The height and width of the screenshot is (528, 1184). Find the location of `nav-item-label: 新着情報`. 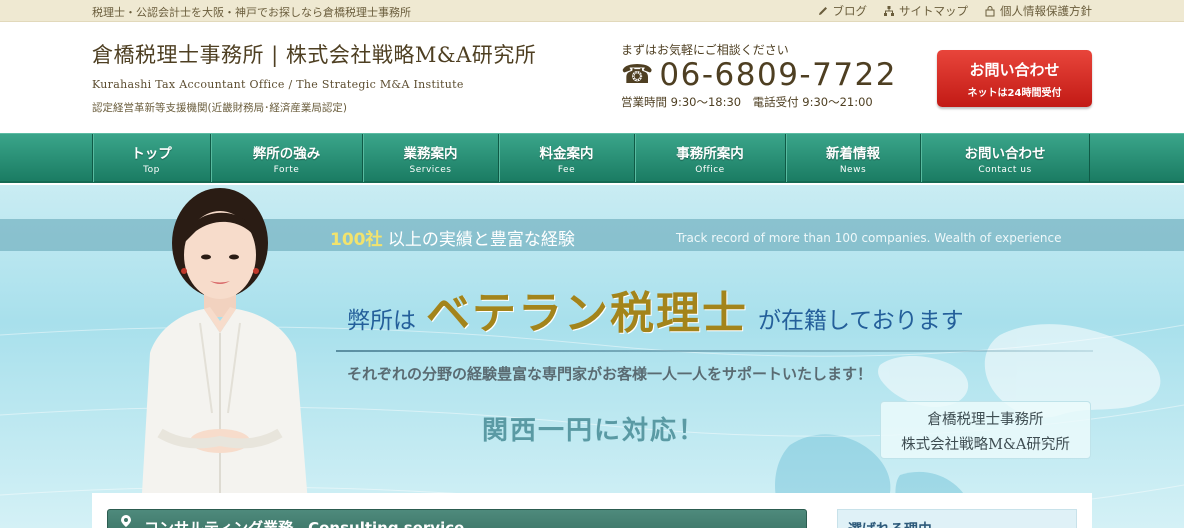

nav-item-label: 新着情報 is located at coordinates (853, 154).